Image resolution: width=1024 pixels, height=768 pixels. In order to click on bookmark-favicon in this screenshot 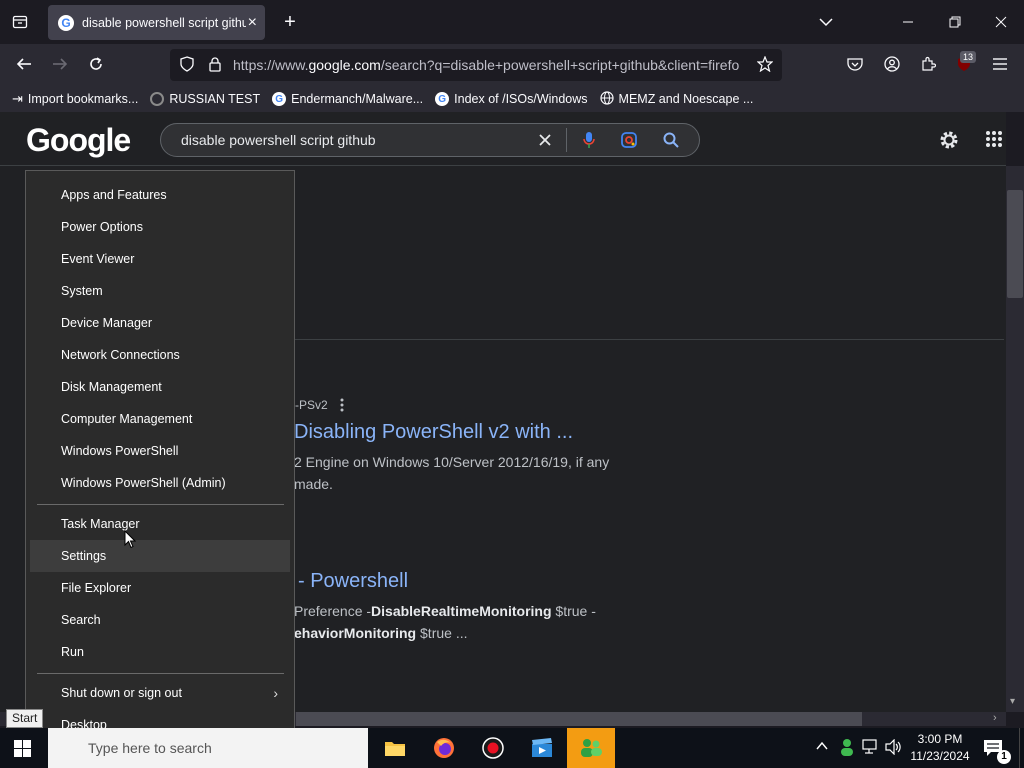, I will do `click(157, 99)`.